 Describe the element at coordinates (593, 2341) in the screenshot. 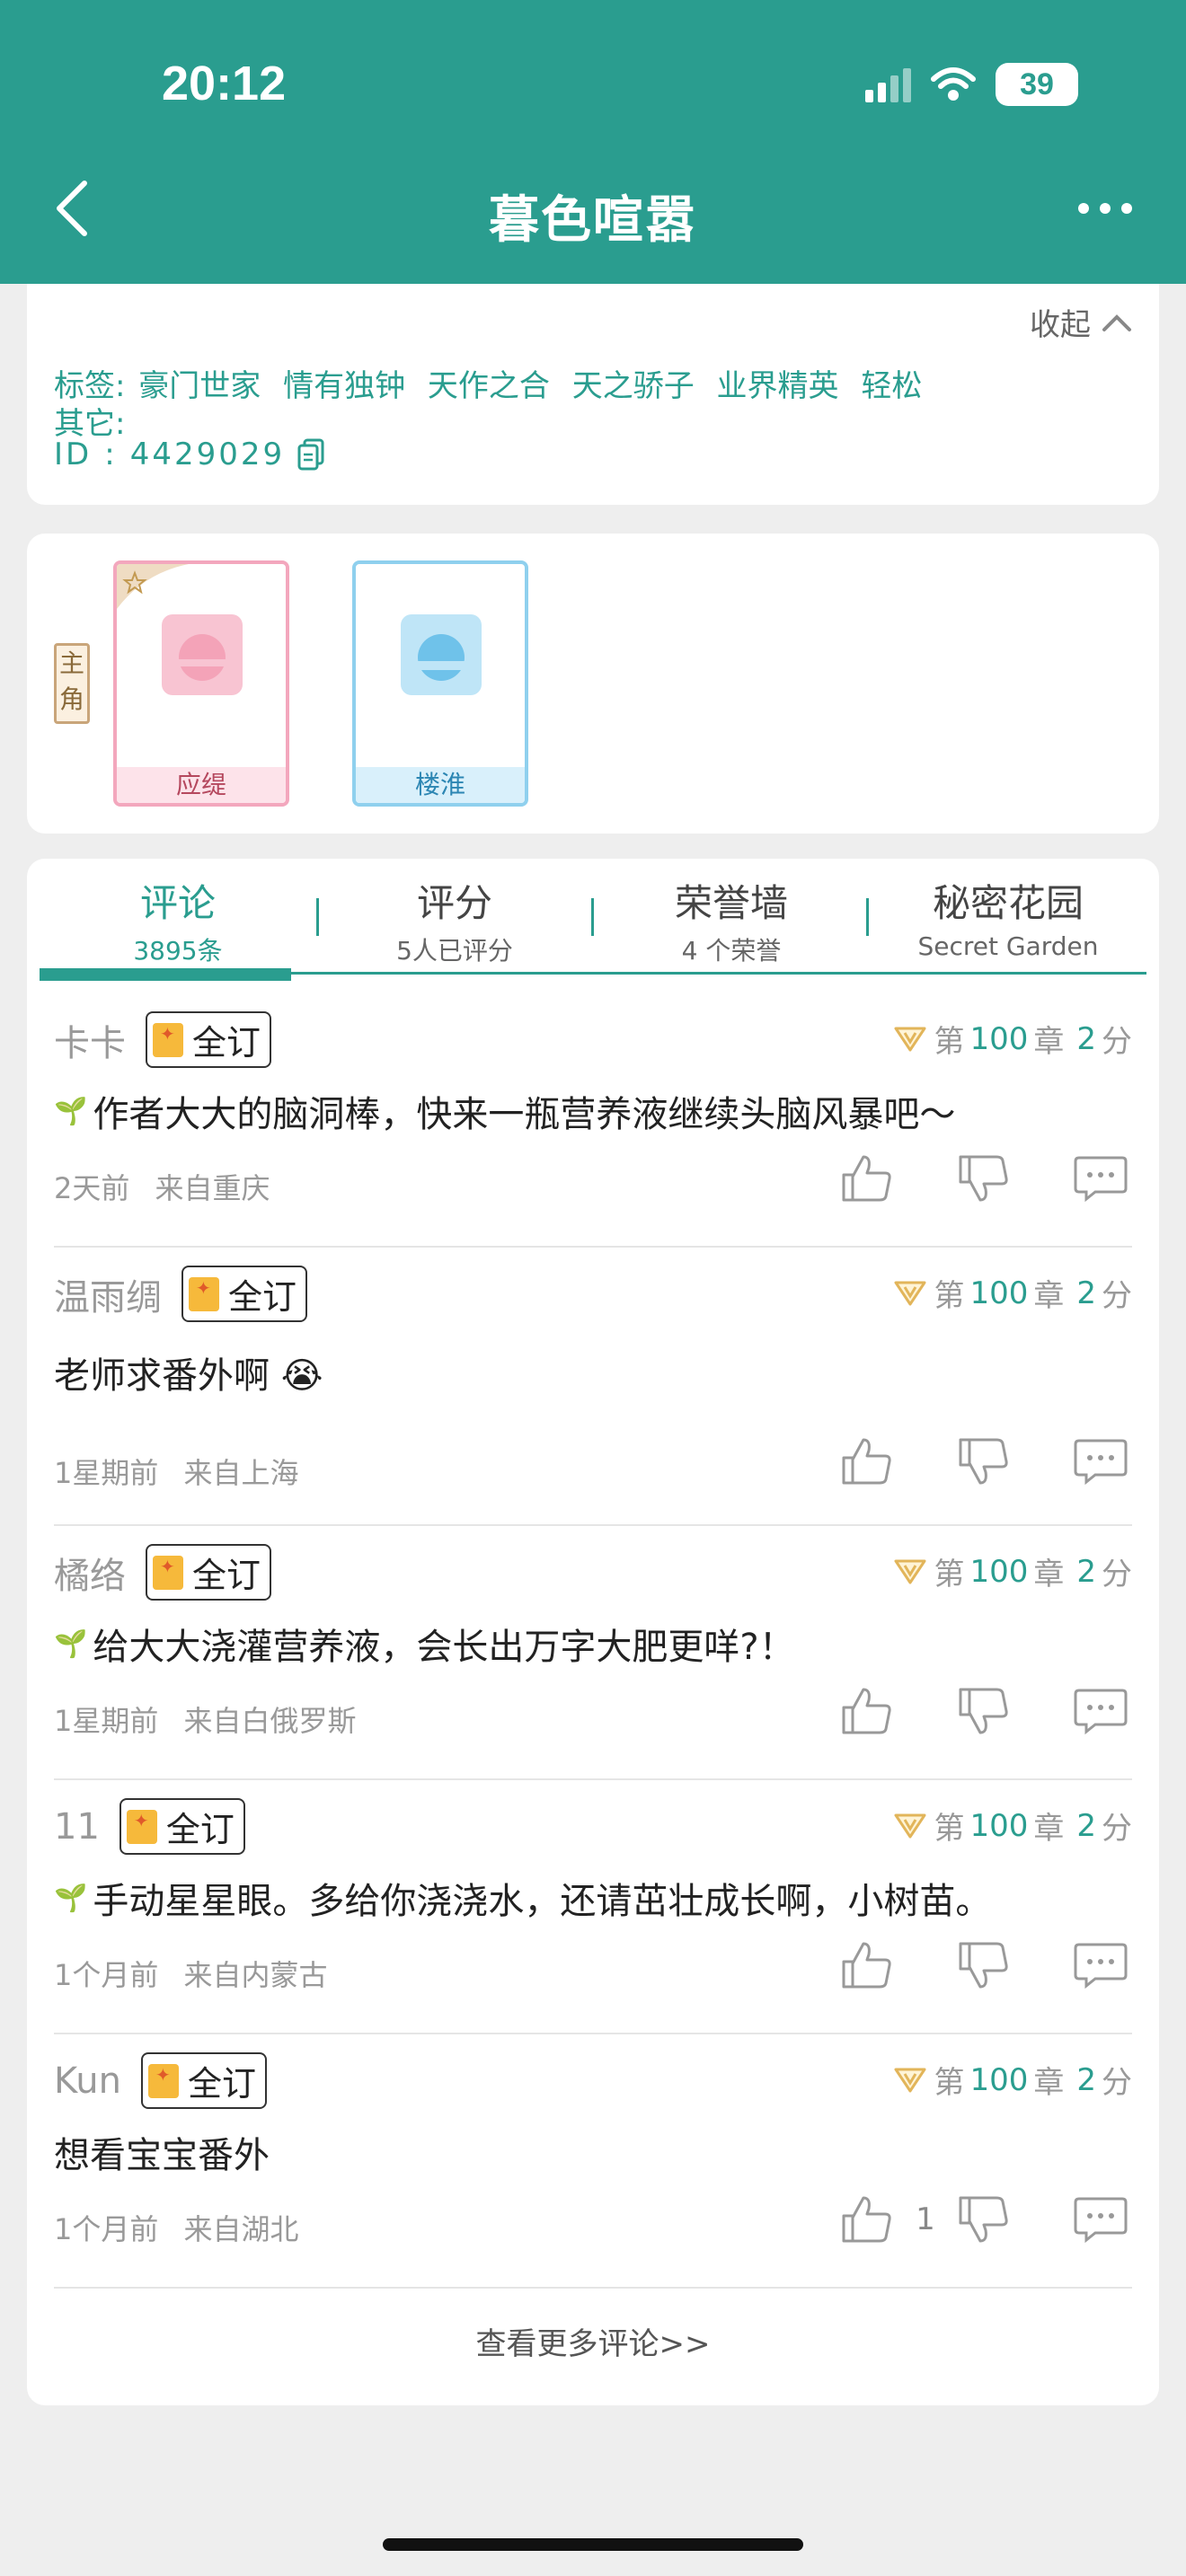

I see `view-more-comments-link: 查看更多评论>>` at that location.